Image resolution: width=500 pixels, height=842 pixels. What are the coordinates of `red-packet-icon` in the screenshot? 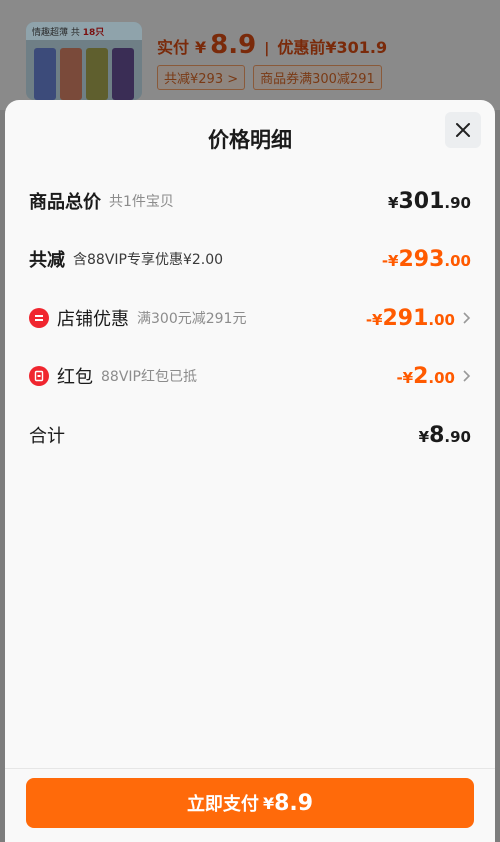 It's located at (39, 376).